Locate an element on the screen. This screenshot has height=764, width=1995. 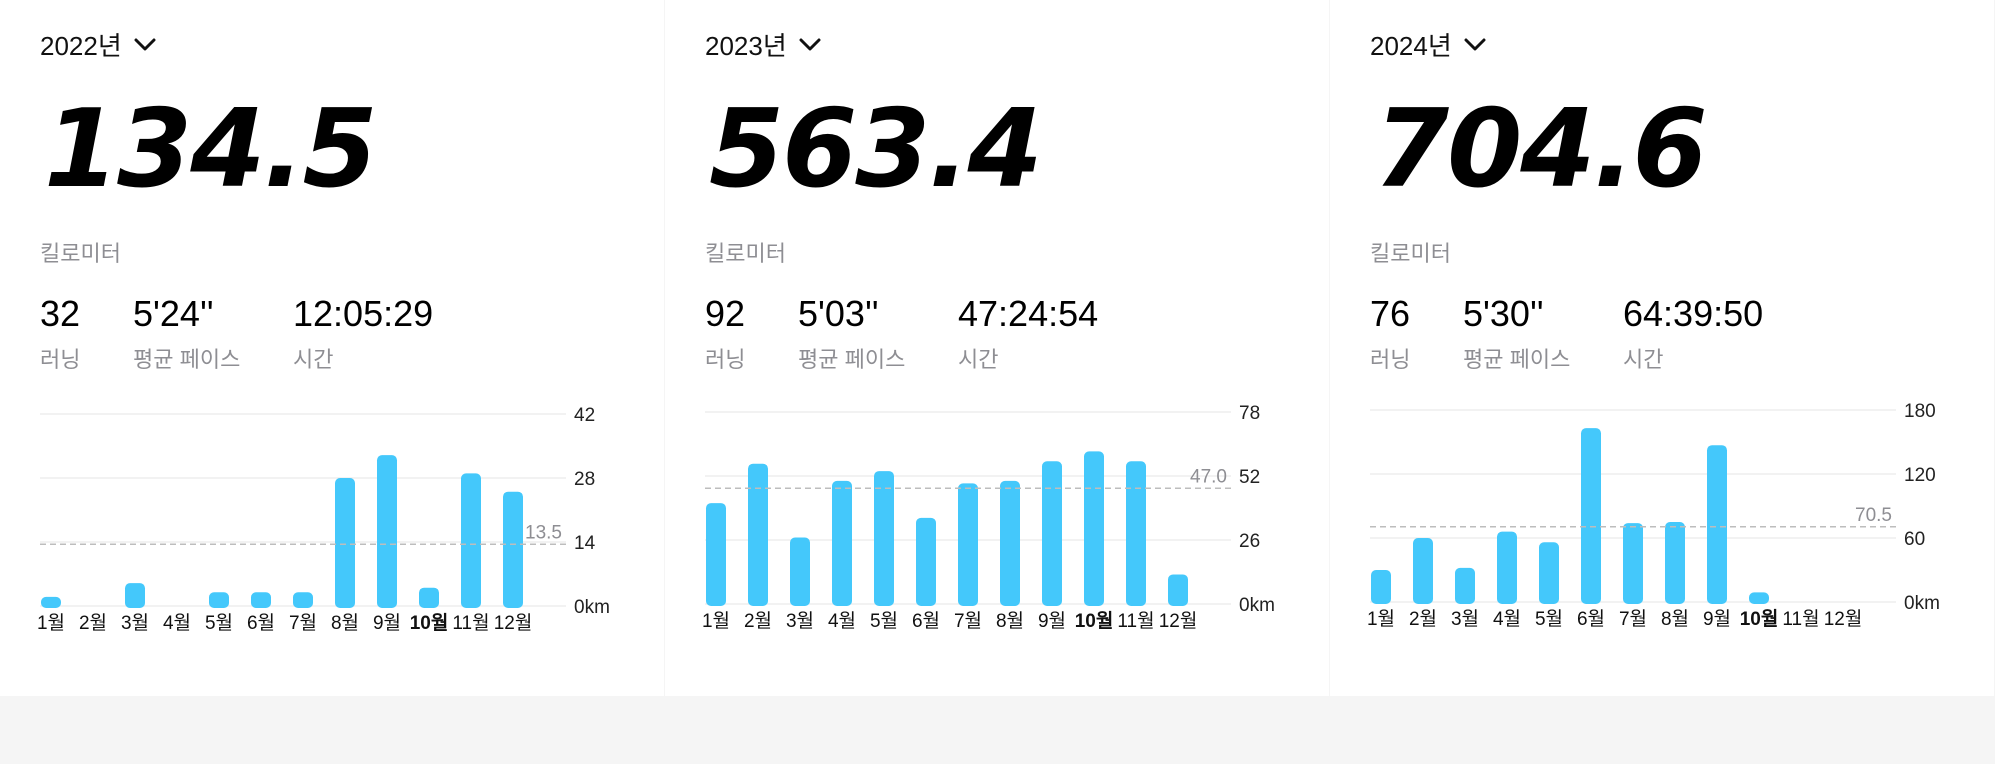
y-tick-label: 120 is located at coordinates (1920, 475).